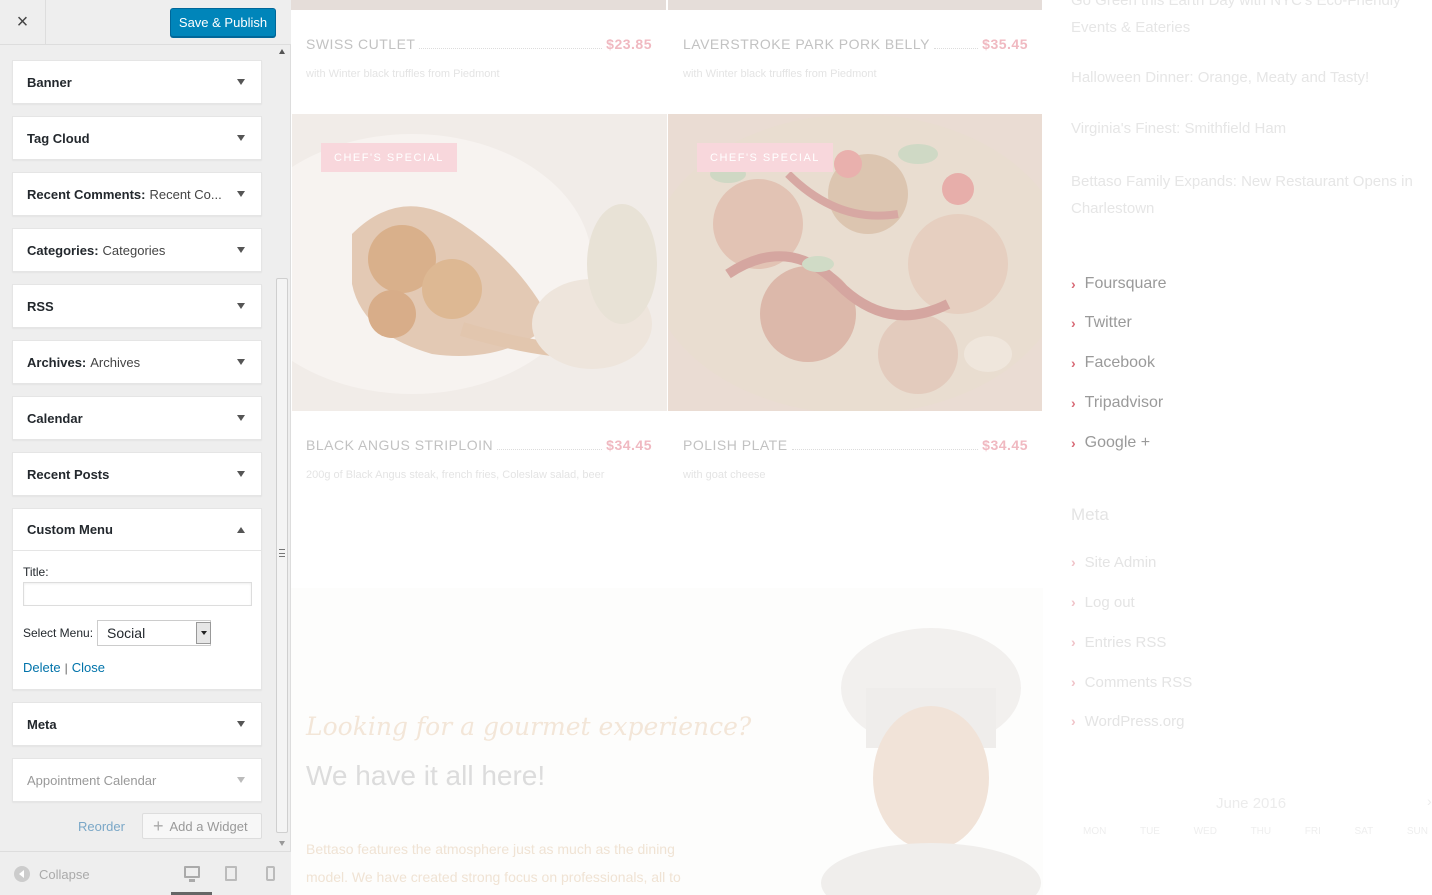 The image size is (1432, 895). I want to click on dish-name: LAVERSTROKE PARK PORK BELLY, so click(806, 44).